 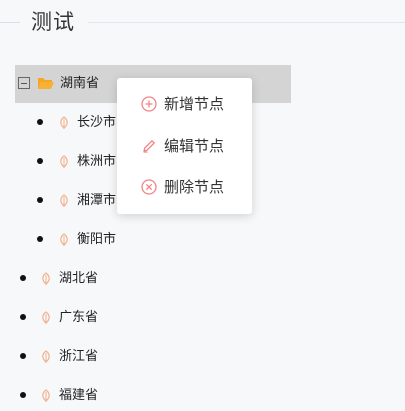 I want to click on menu-item-edit-node: 编辑节点, so click(x=184, y=146).